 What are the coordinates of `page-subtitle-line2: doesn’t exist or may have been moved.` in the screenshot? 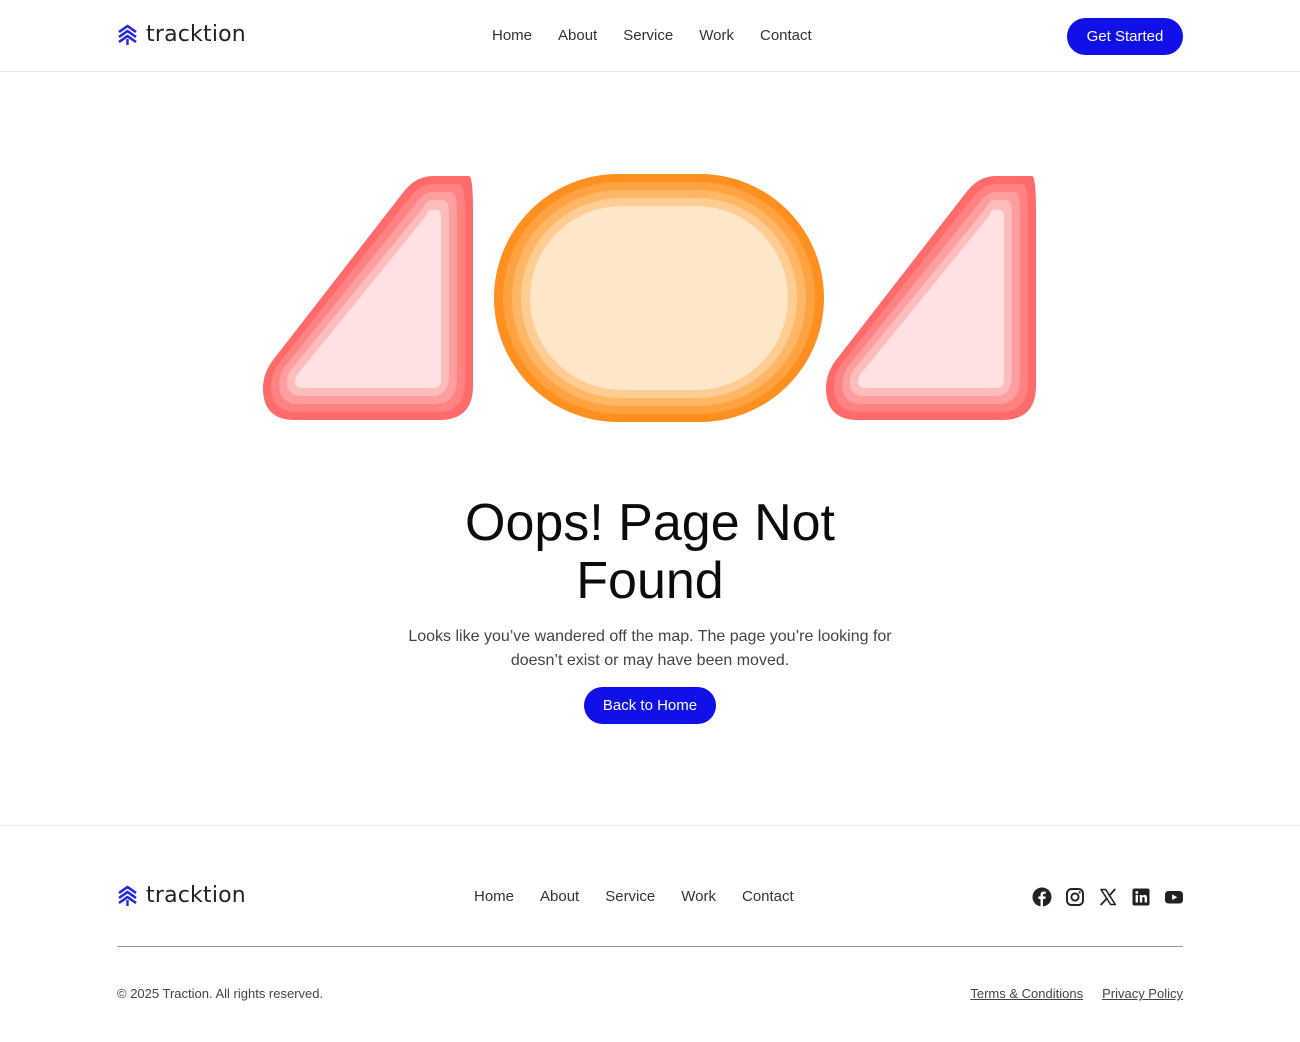 It's located at (650, 660).